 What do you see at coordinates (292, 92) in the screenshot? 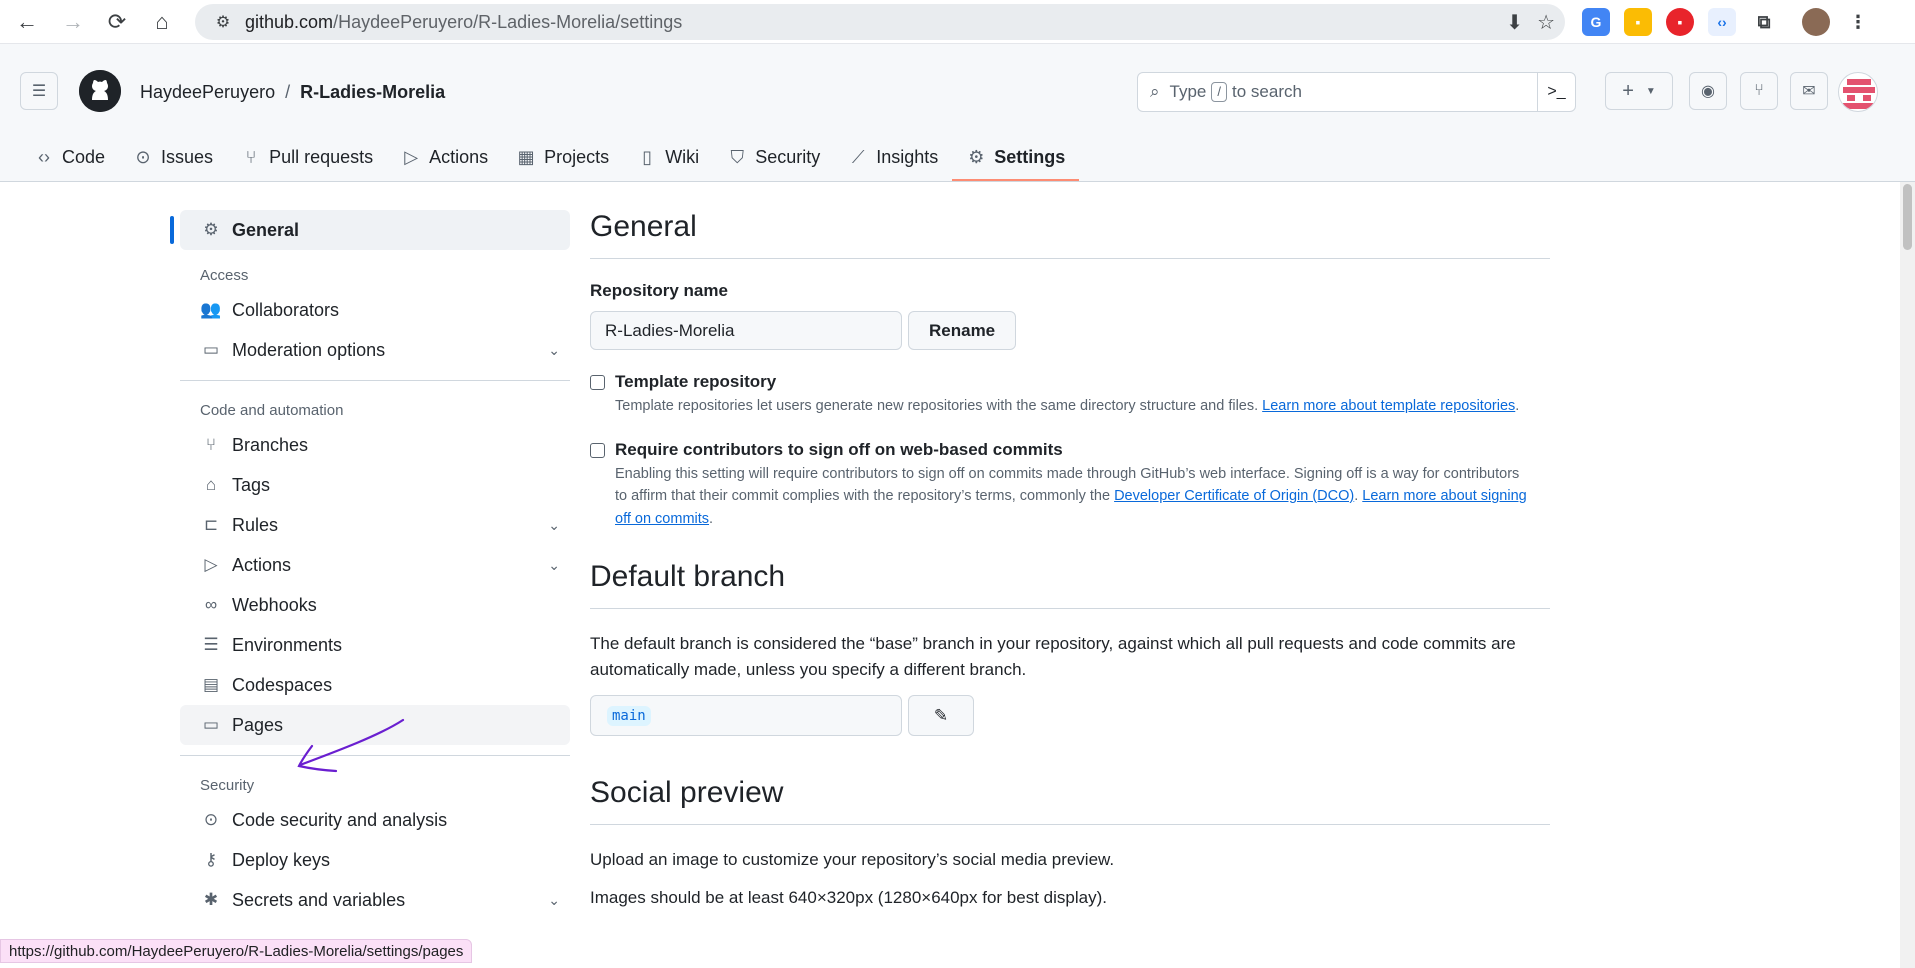
I see `breadcrumb: HaydeePeruyero / R-Ladies-Morelia` at bounding box center [292, 92].